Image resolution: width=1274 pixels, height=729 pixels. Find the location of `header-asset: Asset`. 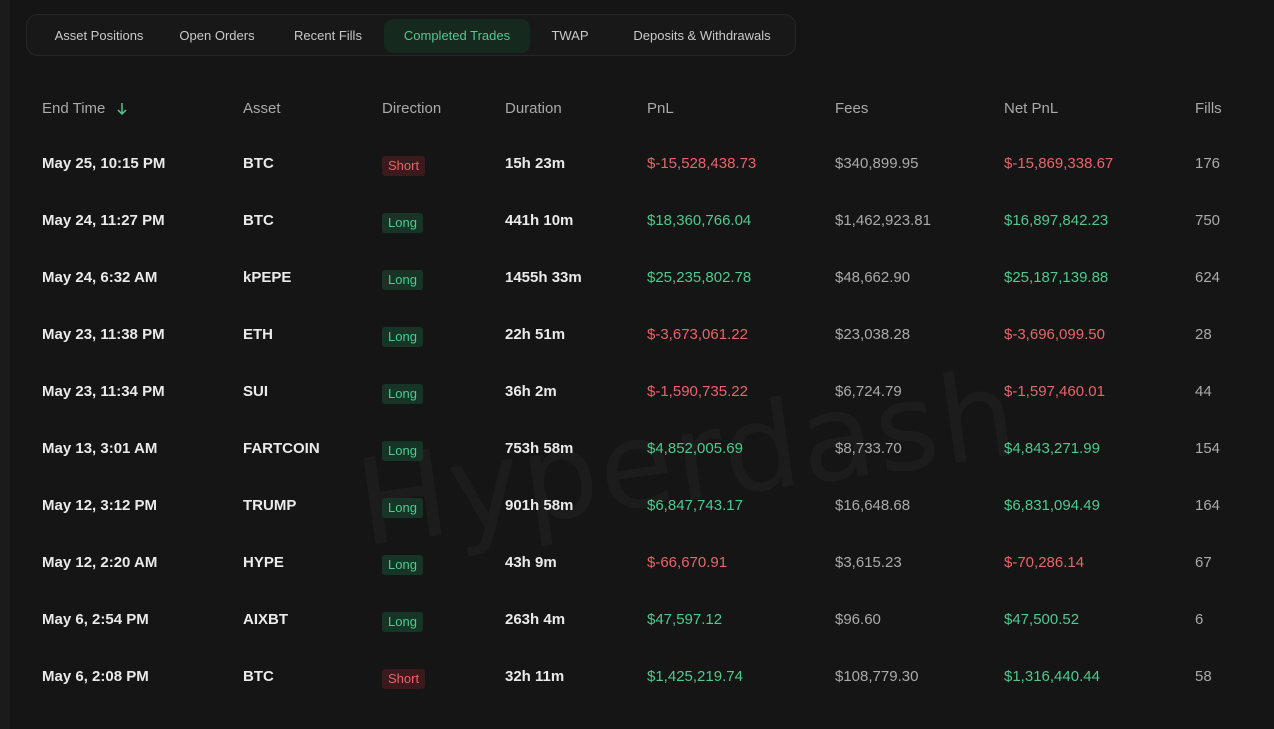

header-asset: Asset is located at coordinates (262, 108).